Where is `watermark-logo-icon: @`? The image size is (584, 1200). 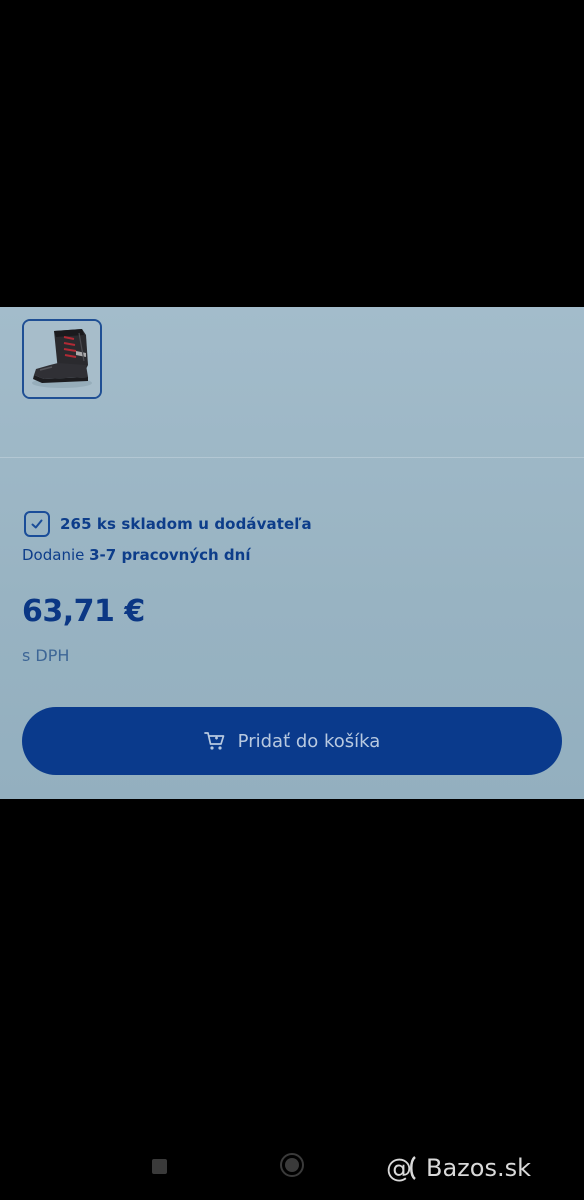
watermark-logo-icon: @ is located at coordinates (401, 1169).